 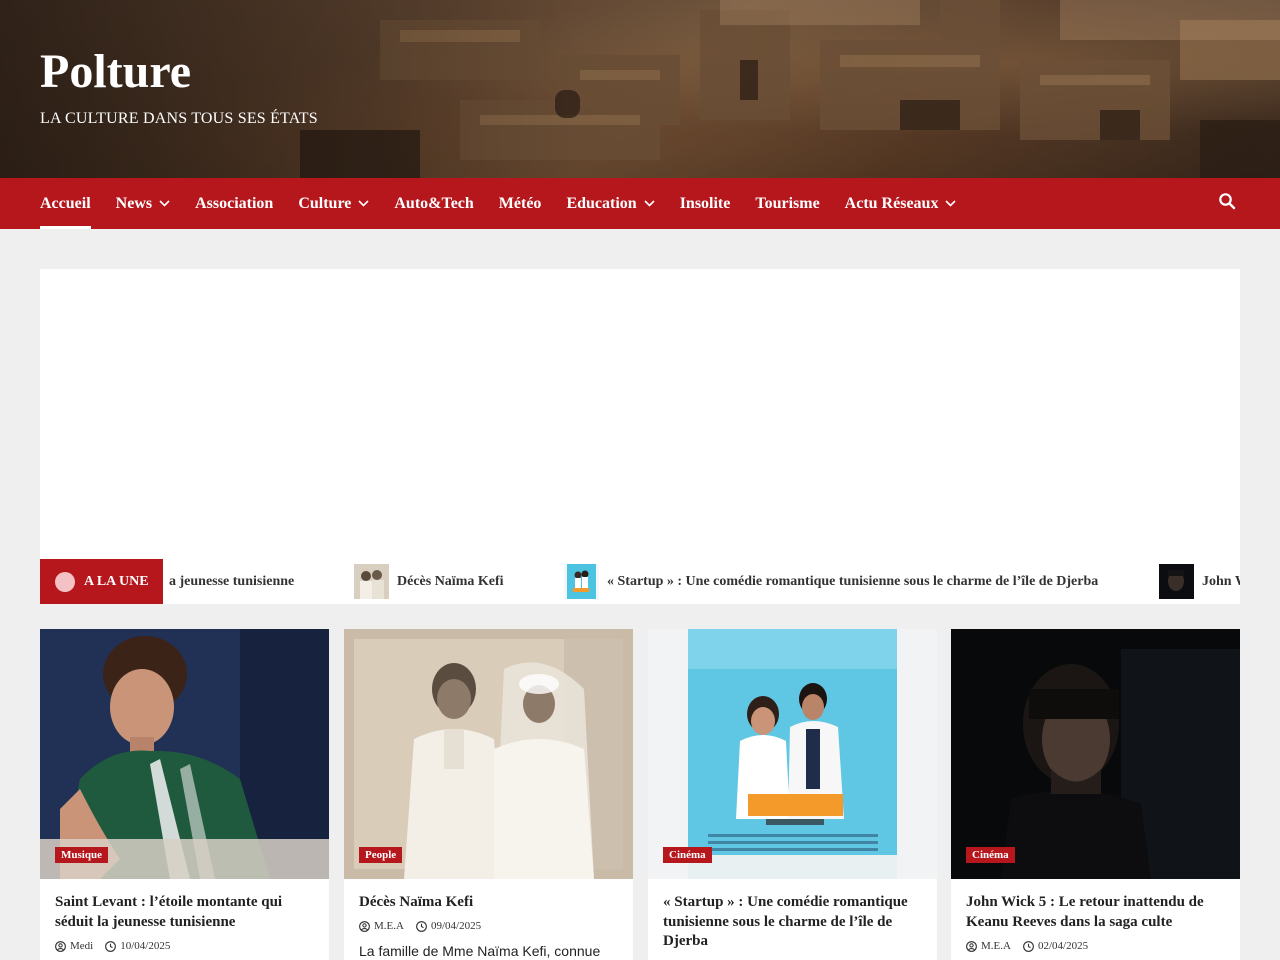 I want to click on ticker-item-text: a jeunesse tunisienne, so click(x=231, y=582).